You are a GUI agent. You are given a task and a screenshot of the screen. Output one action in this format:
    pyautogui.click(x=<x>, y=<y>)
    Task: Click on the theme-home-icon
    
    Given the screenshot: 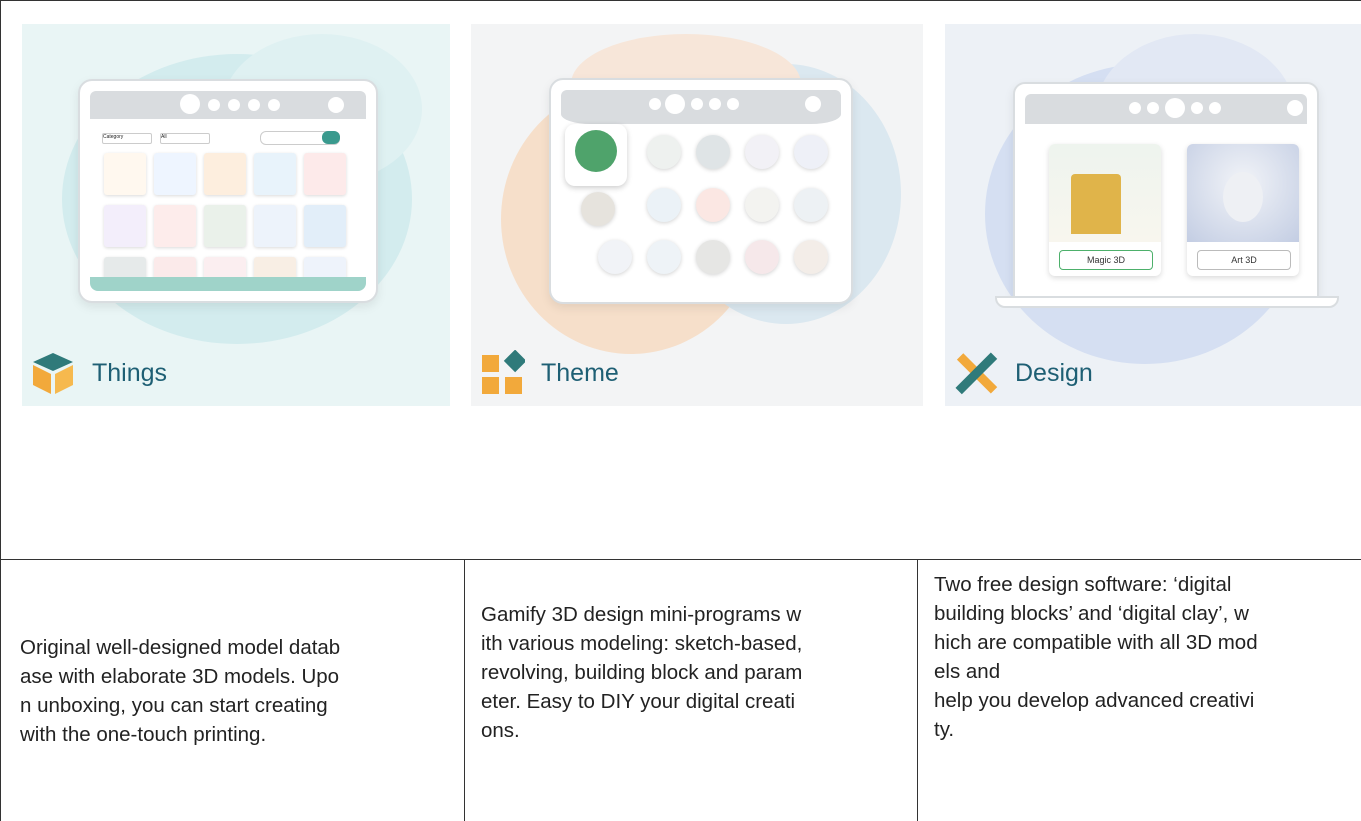 What is the action you would take?
    pyautogui.click(x=675, y=104)
    